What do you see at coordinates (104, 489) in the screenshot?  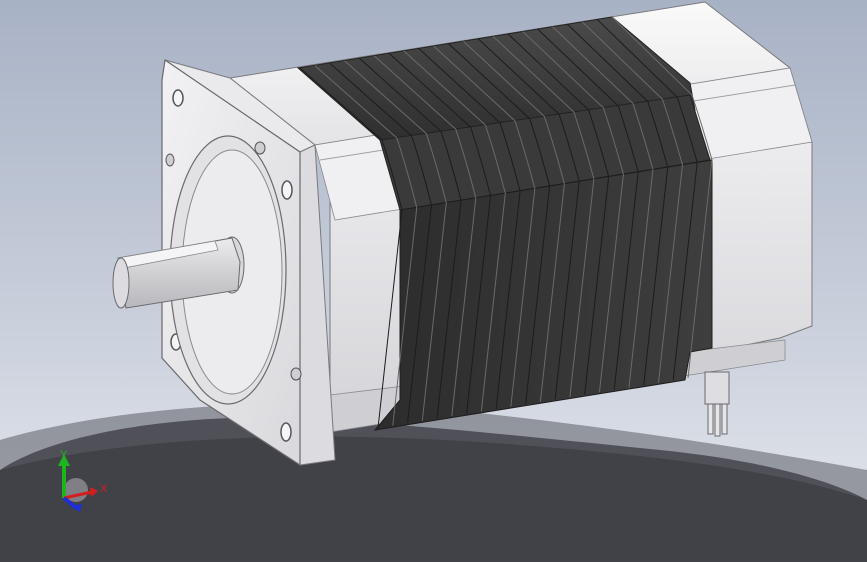 I see `triad-x-label: X` at bounding box center [104, 489].